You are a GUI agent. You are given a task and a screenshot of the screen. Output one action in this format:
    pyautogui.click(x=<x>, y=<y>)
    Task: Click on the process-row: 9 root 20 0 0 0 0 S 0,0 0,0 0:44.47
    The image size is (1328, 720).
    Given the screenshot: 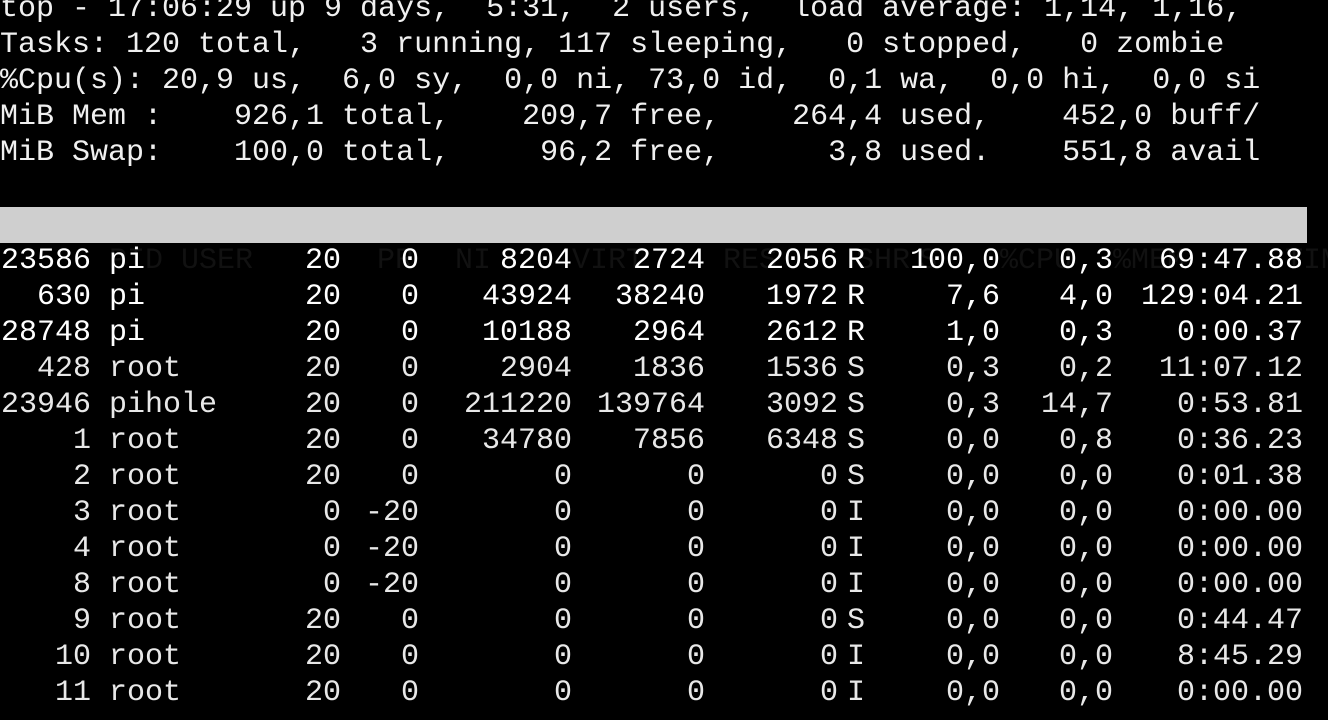 What is the action you would take?
    pyautogui.click(x=664, y=621)
    